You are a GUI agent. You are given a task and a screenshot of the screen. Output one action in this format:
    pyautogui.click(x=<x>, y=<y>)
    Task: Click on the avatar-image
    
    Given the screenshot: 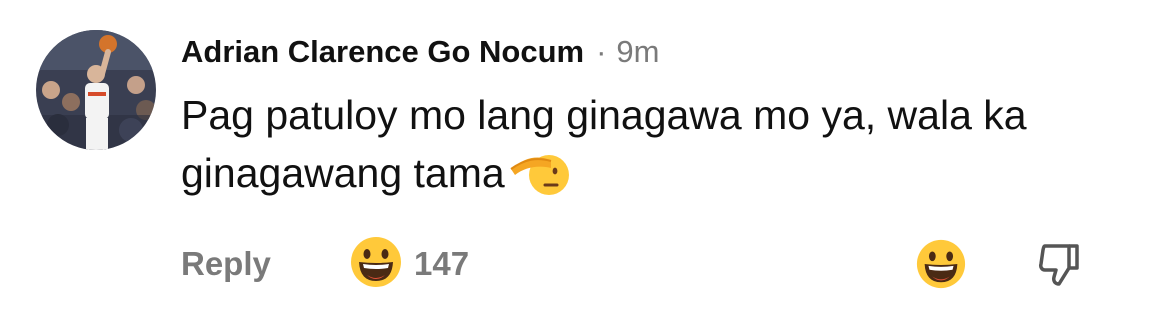 What is the action you would take?
    pyautogui.click(x=96, y=90)
    